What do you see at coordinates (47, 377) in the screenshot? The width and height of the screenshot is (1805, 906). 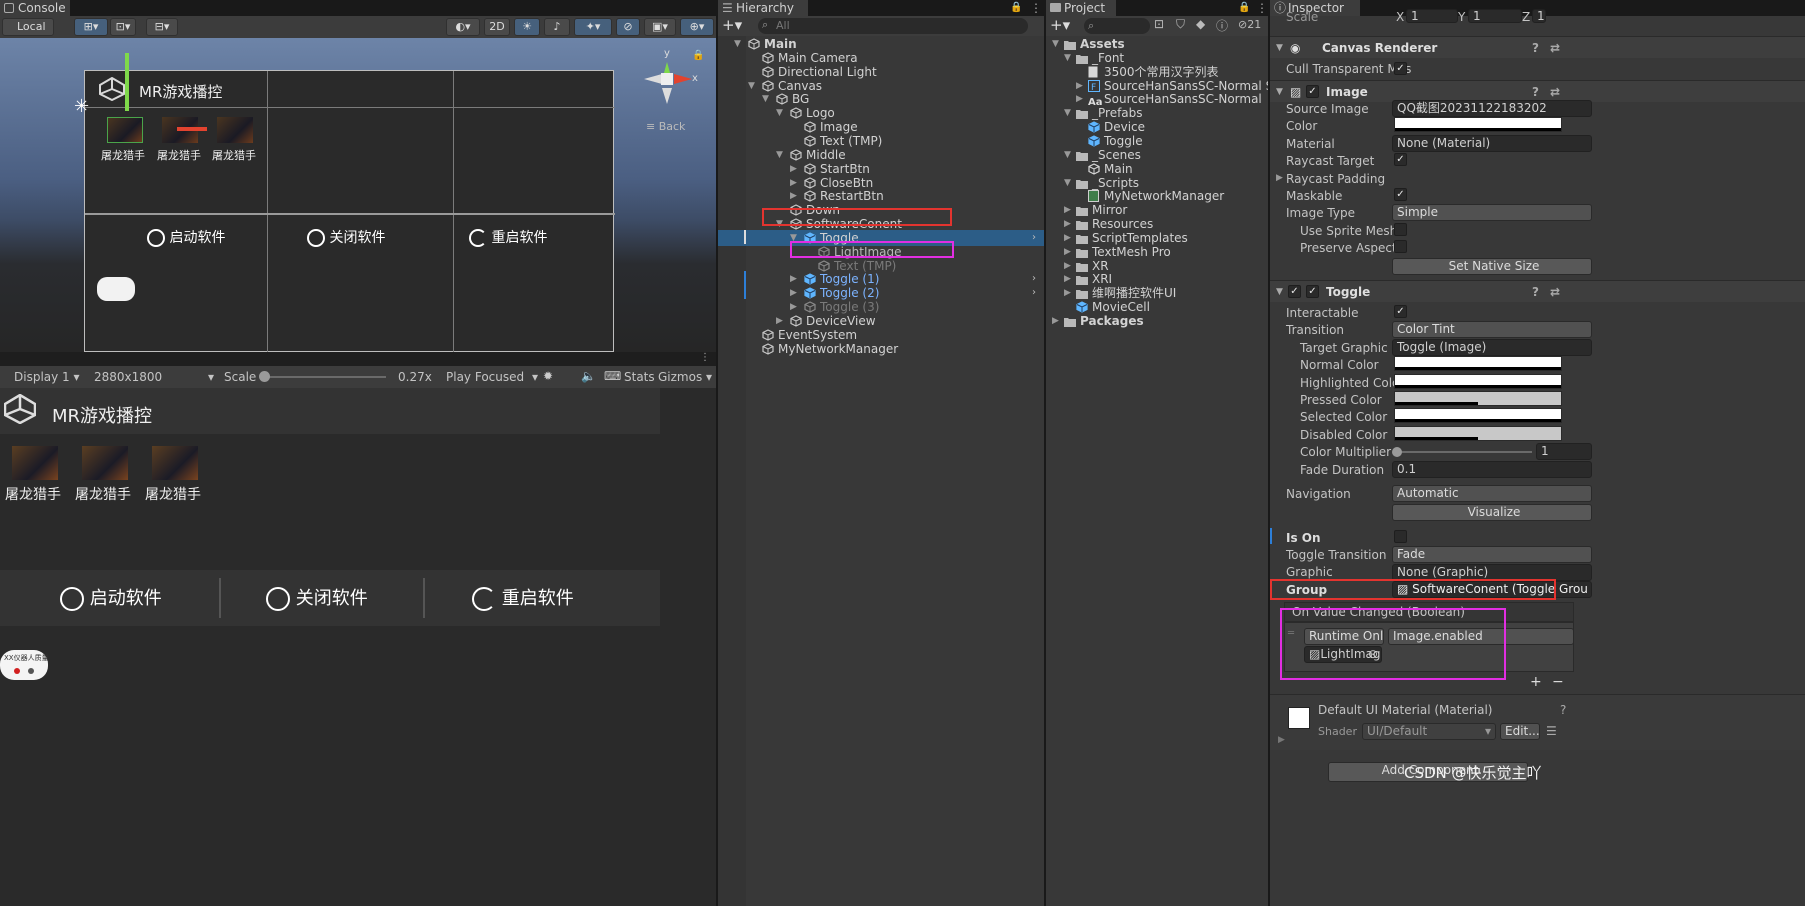 I see `display-dropdown: Display 1 ▾` at bounding box center [47, 377].